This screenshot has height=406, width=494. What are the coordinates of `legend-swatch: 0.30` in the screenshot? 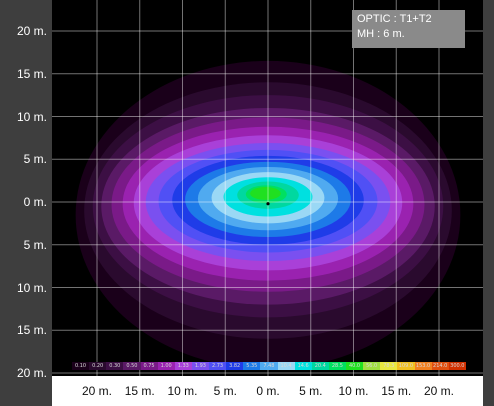 It's located at (115, 366).